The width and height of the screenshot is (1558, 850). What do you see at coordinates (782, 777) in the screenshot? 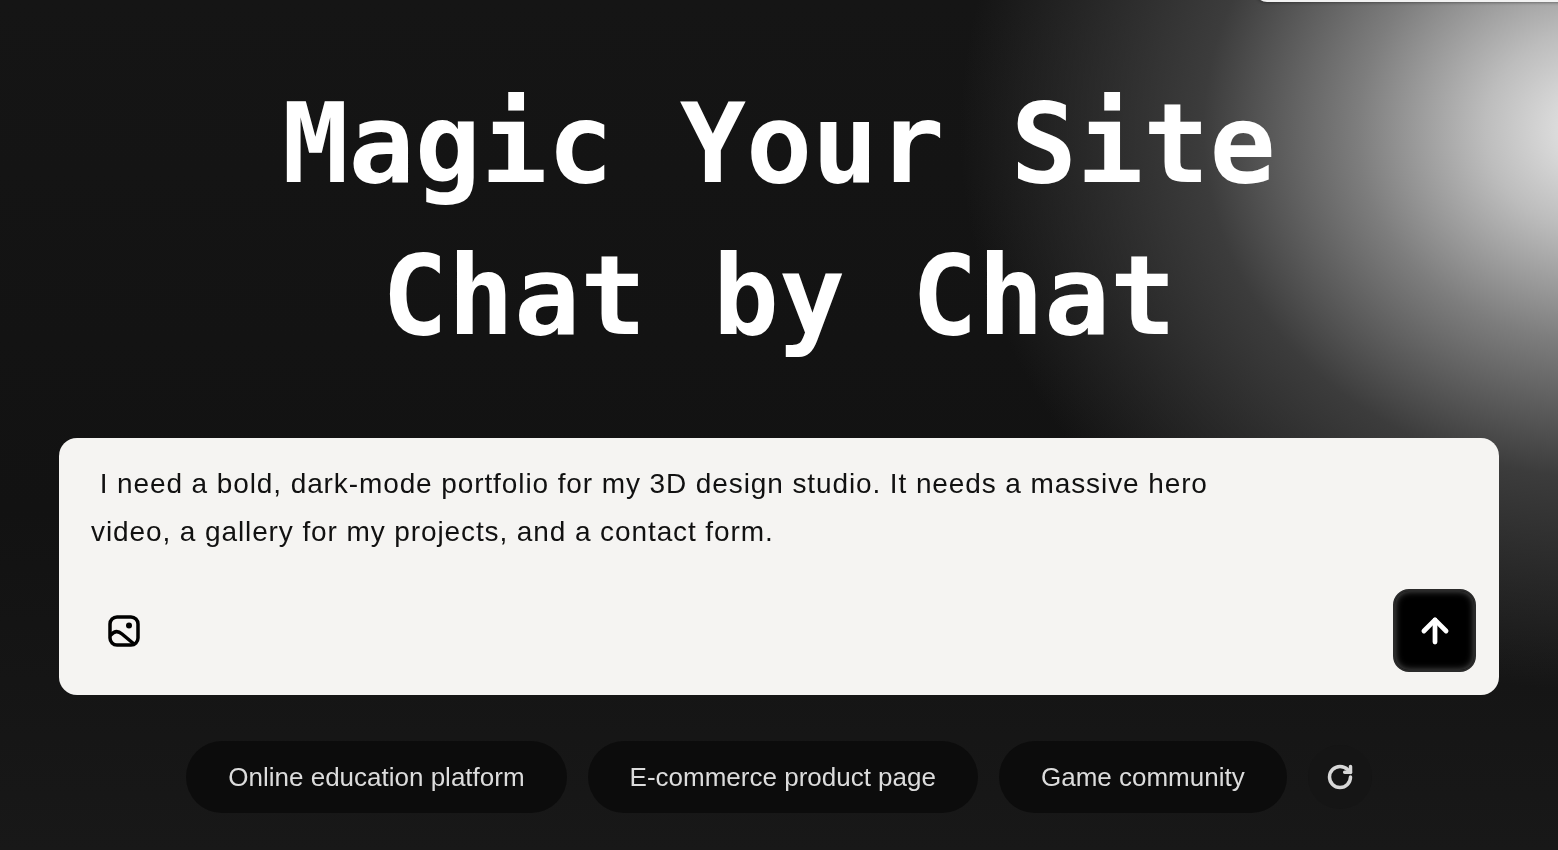
I see `suggestion-chip: E-commerce product page` at bounding box center [782, 777].